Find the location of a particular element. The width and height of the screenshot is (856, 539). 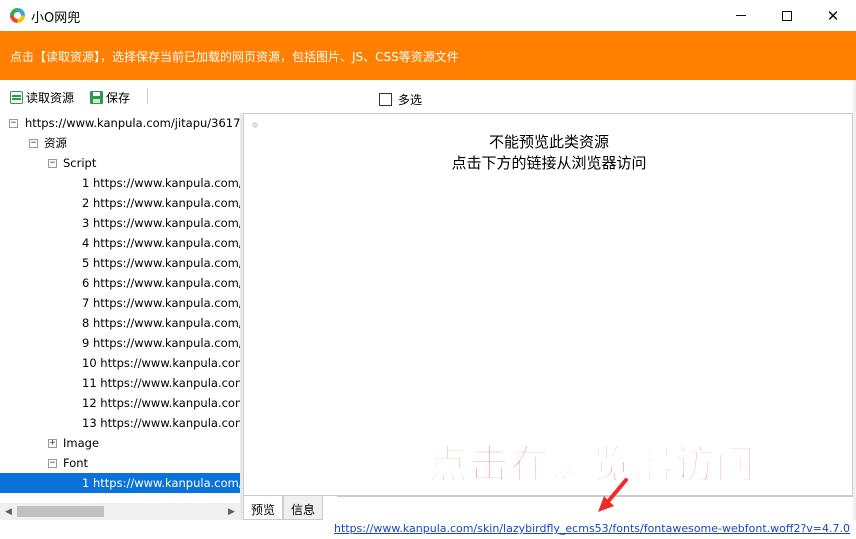

tree-node-resources: − 资源 is located at coordinates (120, 143).